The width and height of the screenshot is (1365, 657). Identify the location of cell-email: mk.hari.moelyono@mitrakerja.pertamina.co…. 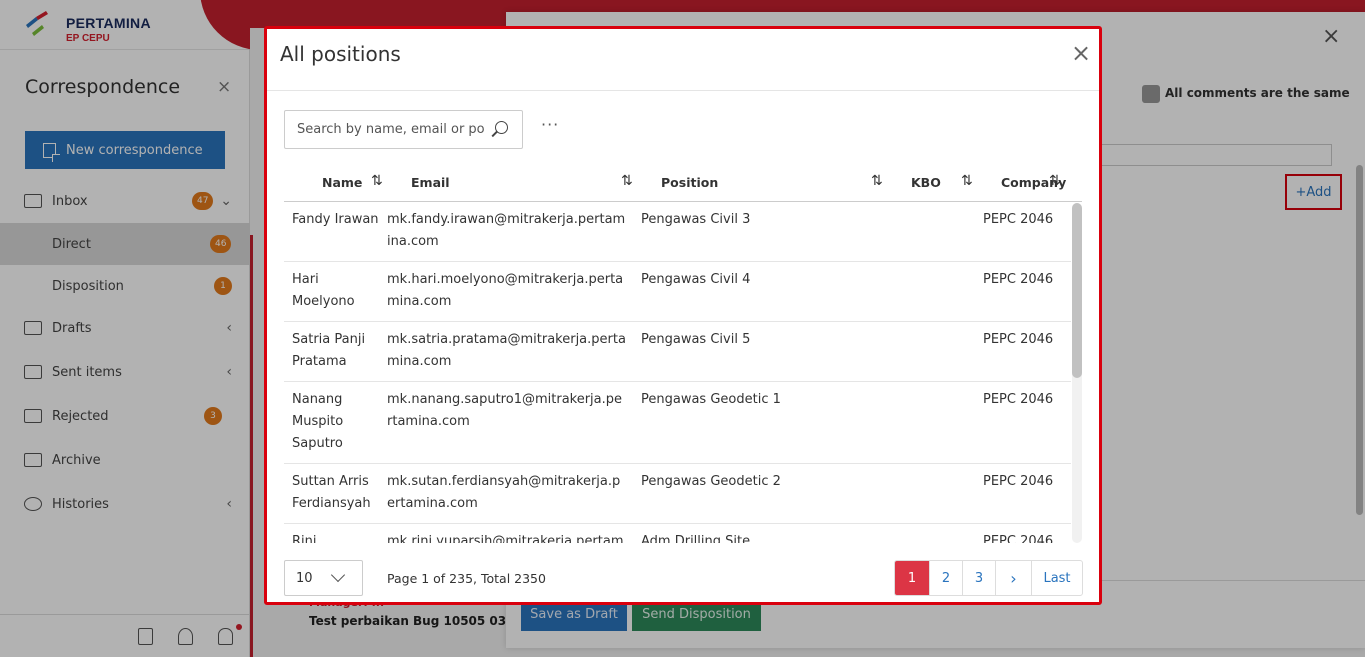
(505, 290).